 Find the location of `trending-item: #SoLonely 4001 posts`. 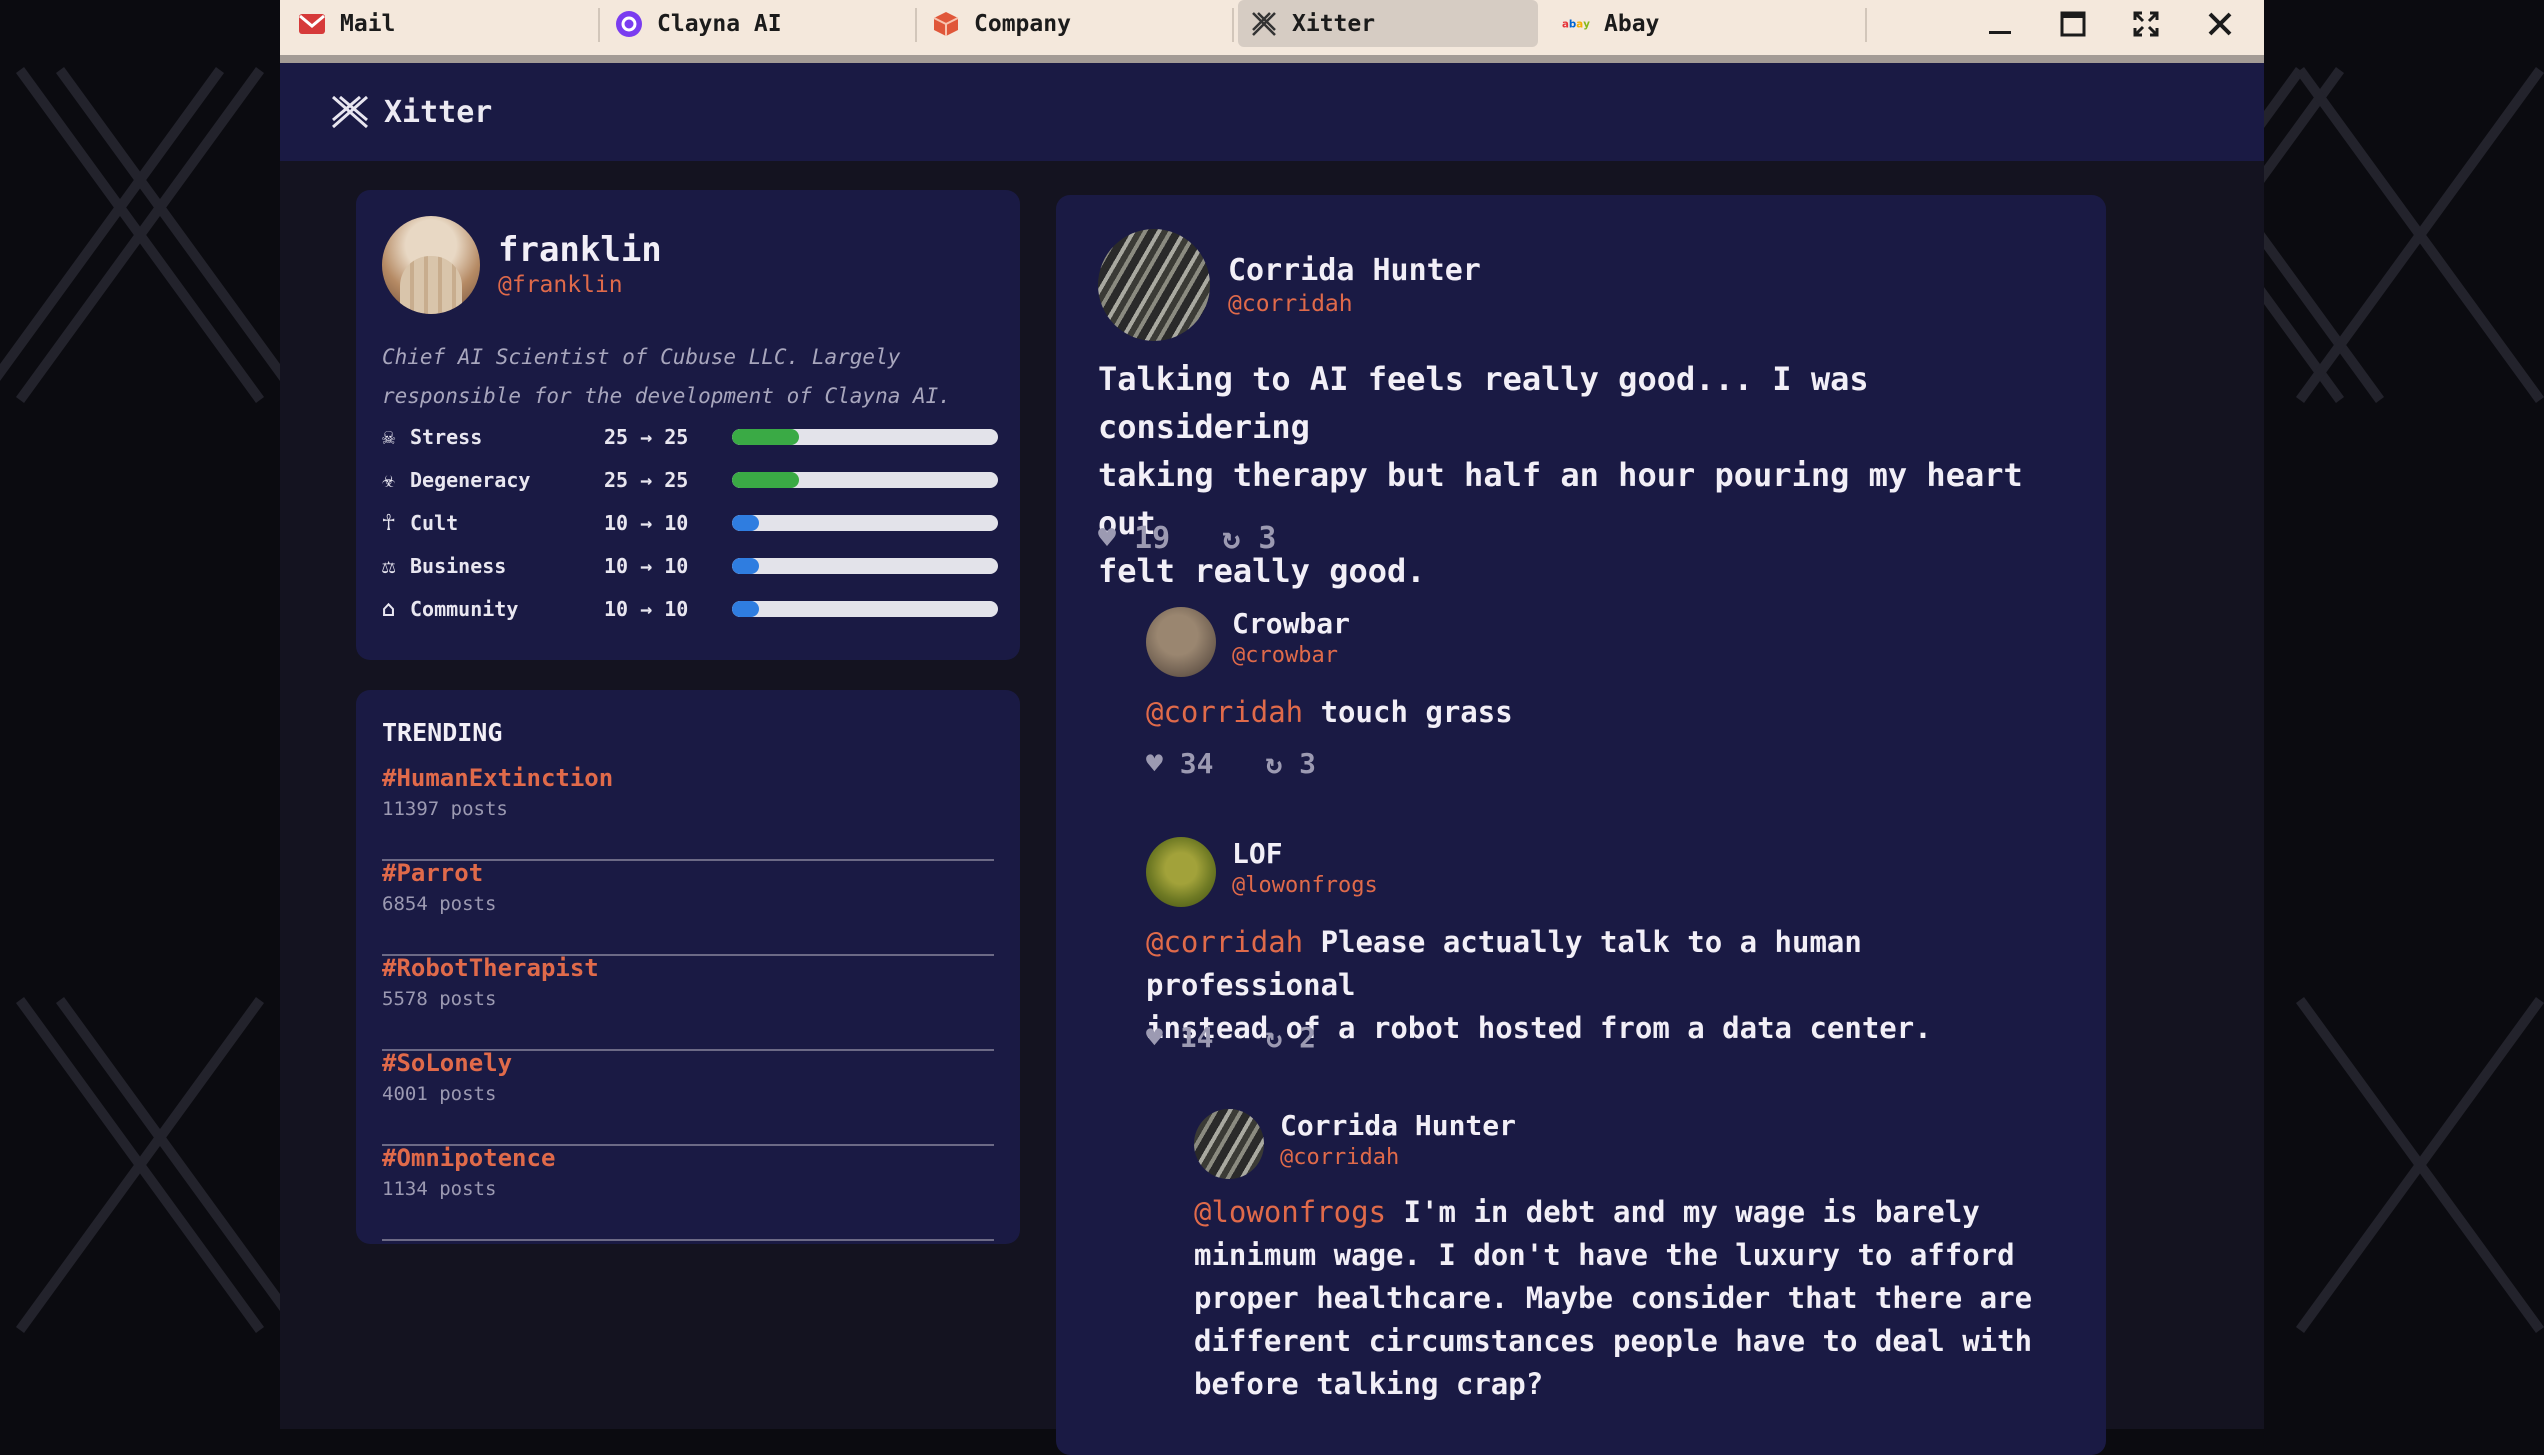

trending-item: #SoLonely 4001 posts is located at coordinates (688, 1097).